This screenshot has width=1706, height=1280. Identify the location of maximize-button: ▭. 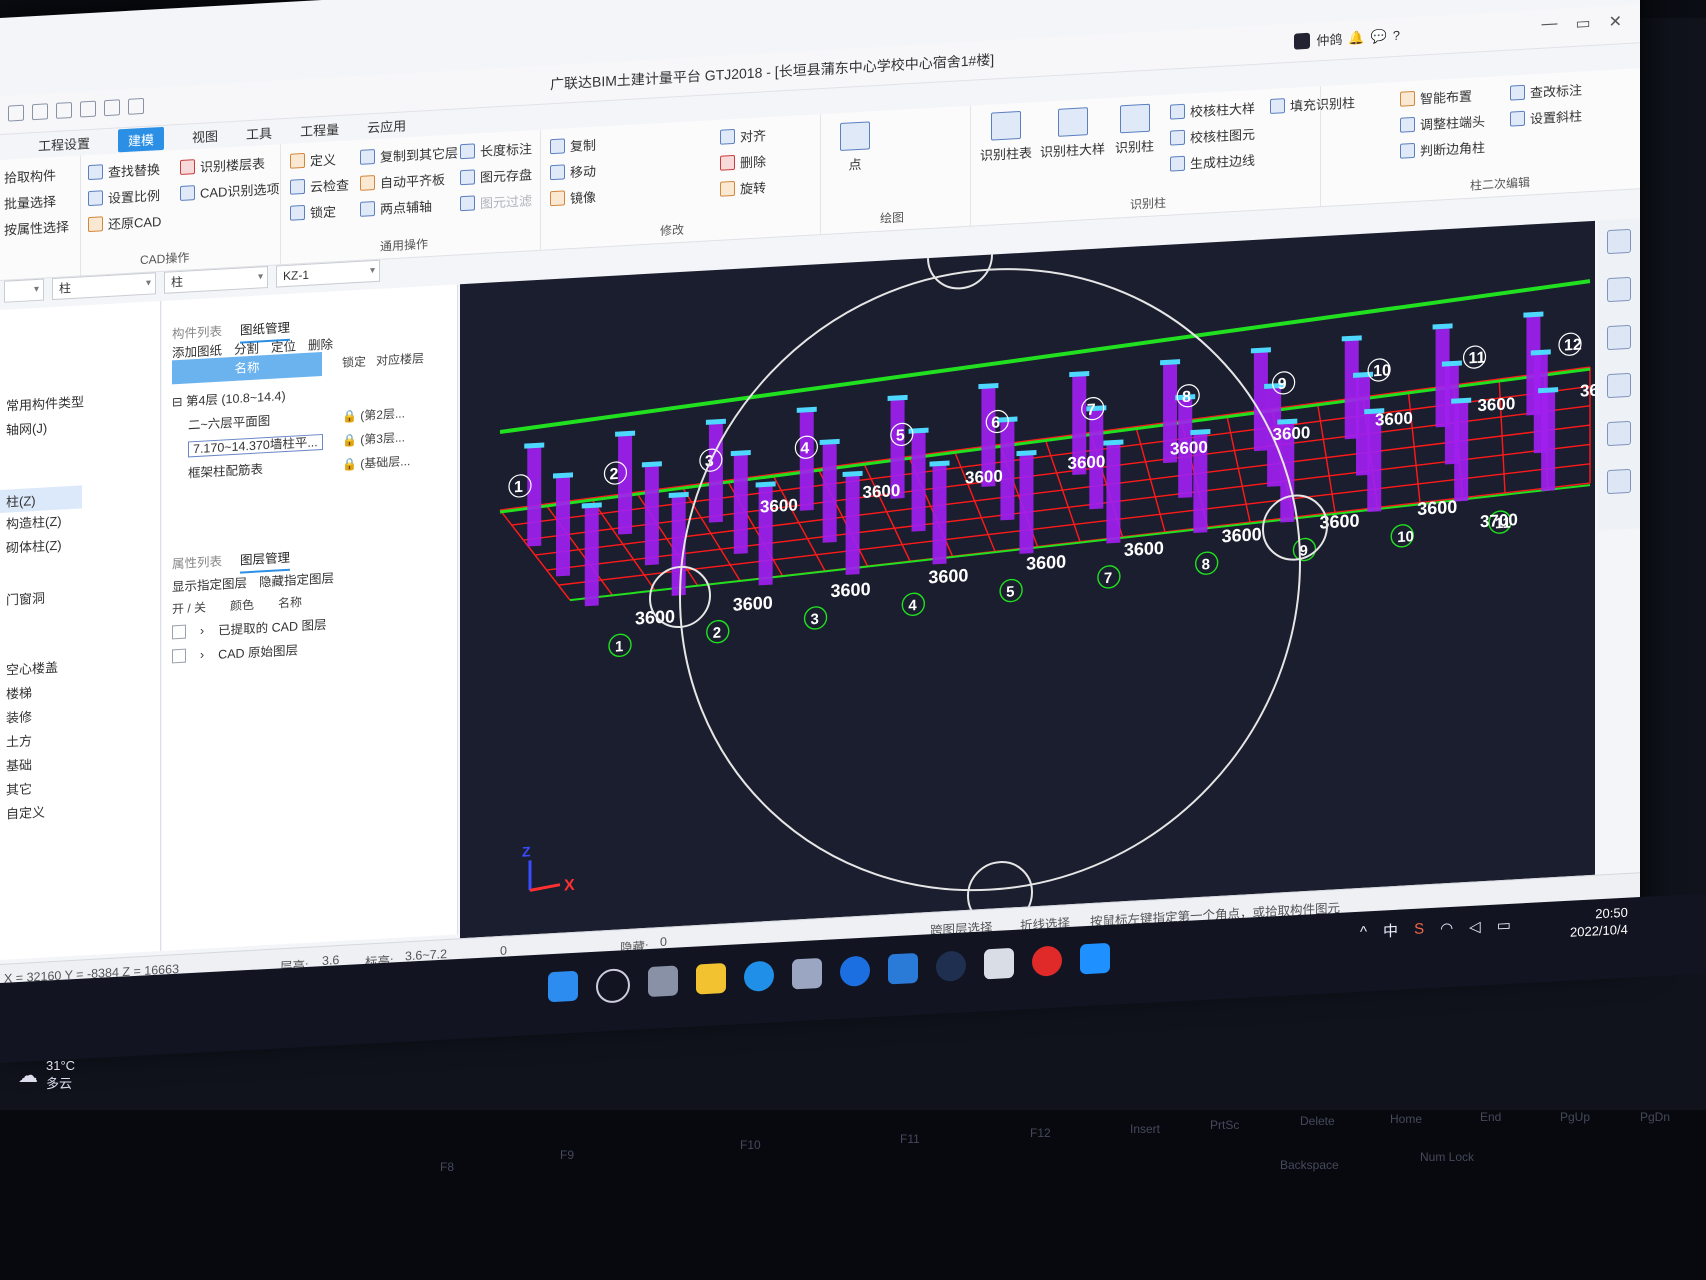
(1582, 23).